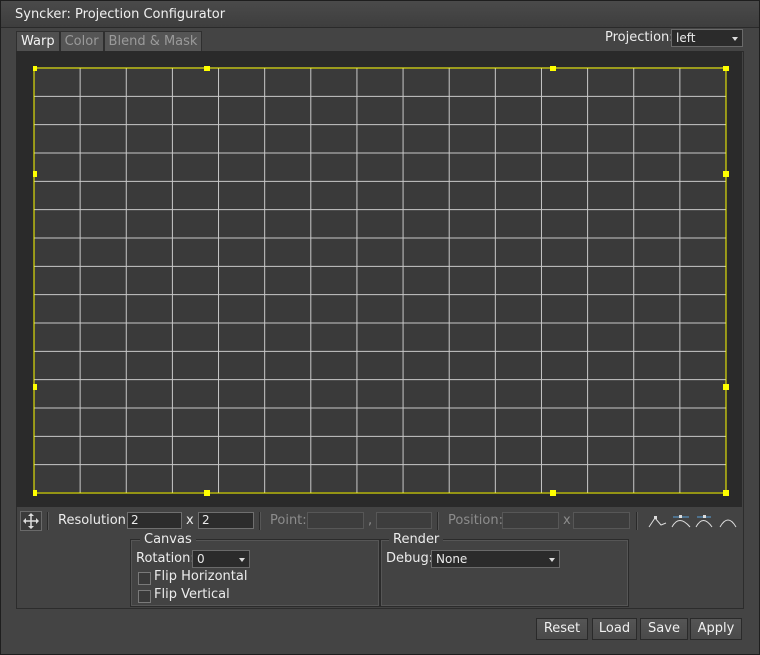  Describe the element at coordinates (664, 629) in the screenshot. I see `save-button: Save` at that location.